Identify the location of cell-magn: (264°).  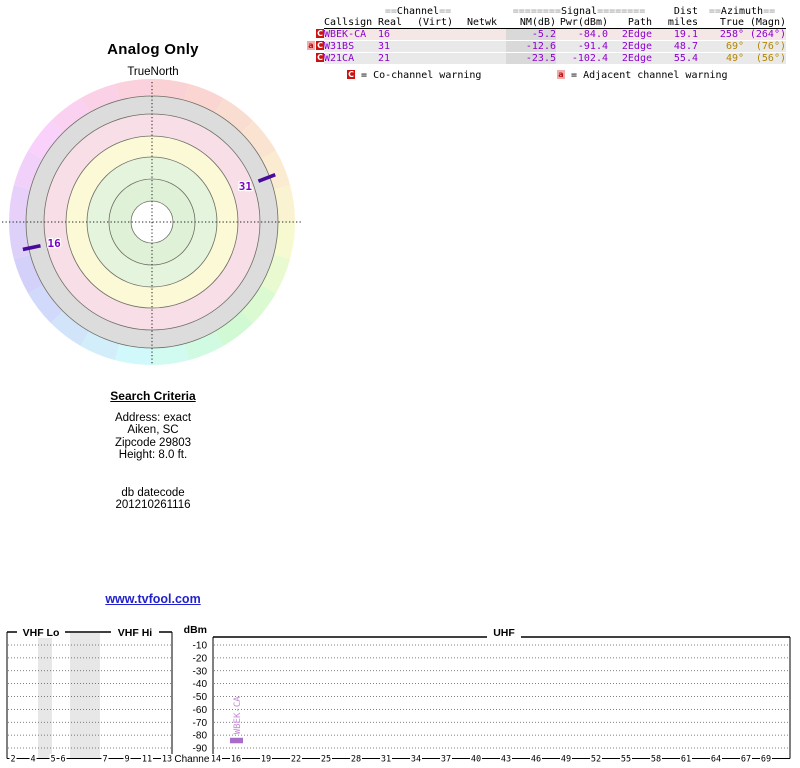
(765, 34).